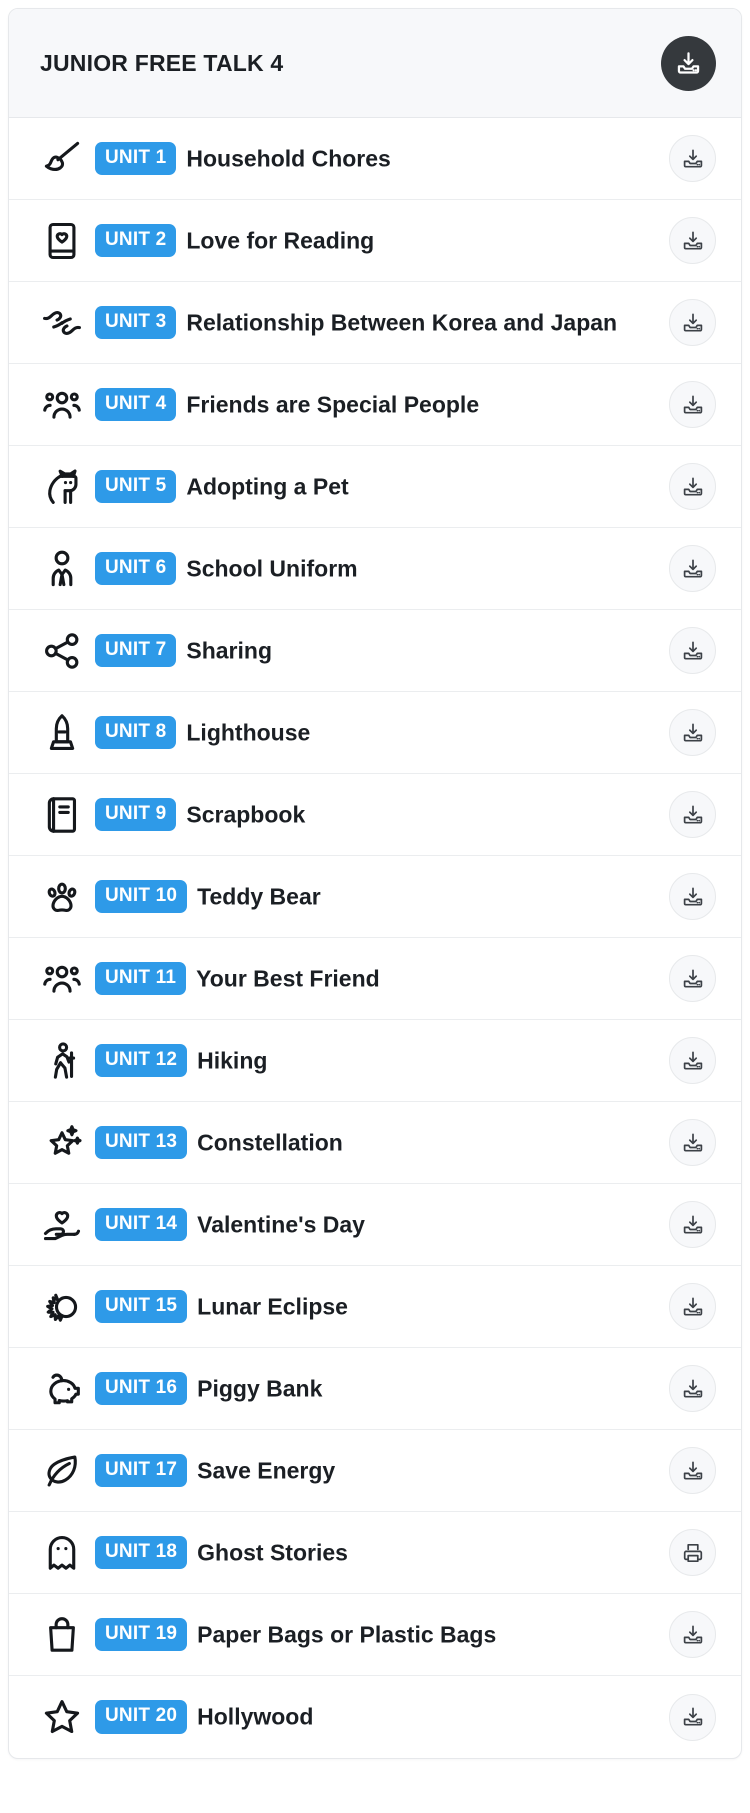 This screenshot has height=1813, width=750. Describe the element at coordinates (375, 1389) in the screenshot. I see `unit-row: UNIT 16 Piggy Bank` at that location.